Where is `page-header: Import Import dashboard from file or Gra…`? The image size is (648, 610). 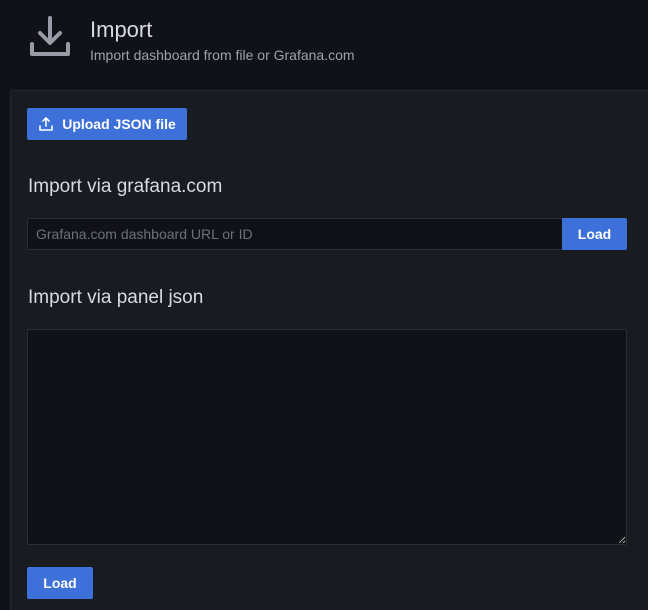 page-header: Import Import dashboard from file or Gra… is located at coordinates (324, 45).